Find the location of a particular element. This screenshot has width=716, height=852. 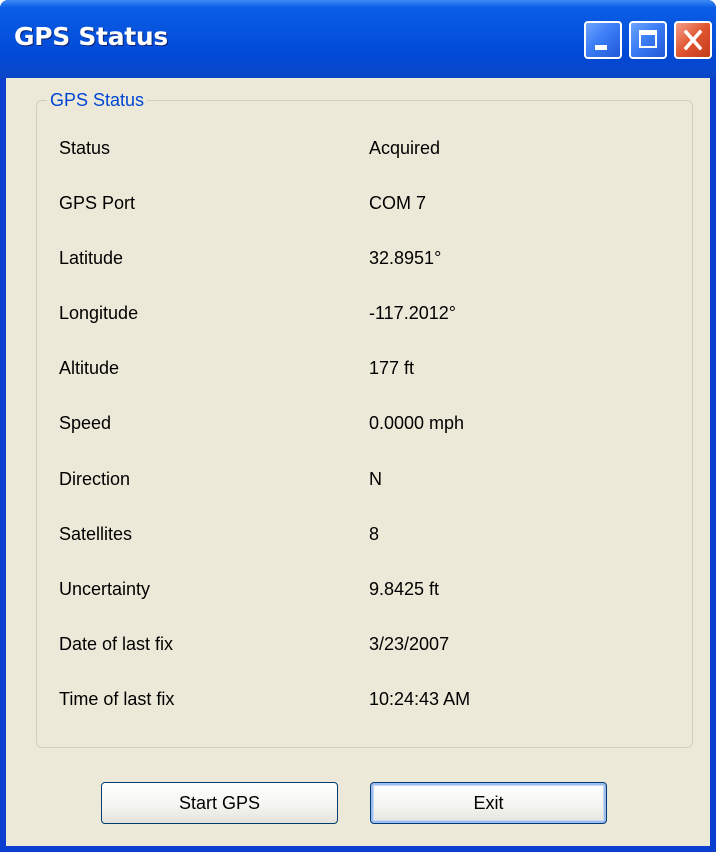

window-bottom-border is located at coordinates (358, 849).